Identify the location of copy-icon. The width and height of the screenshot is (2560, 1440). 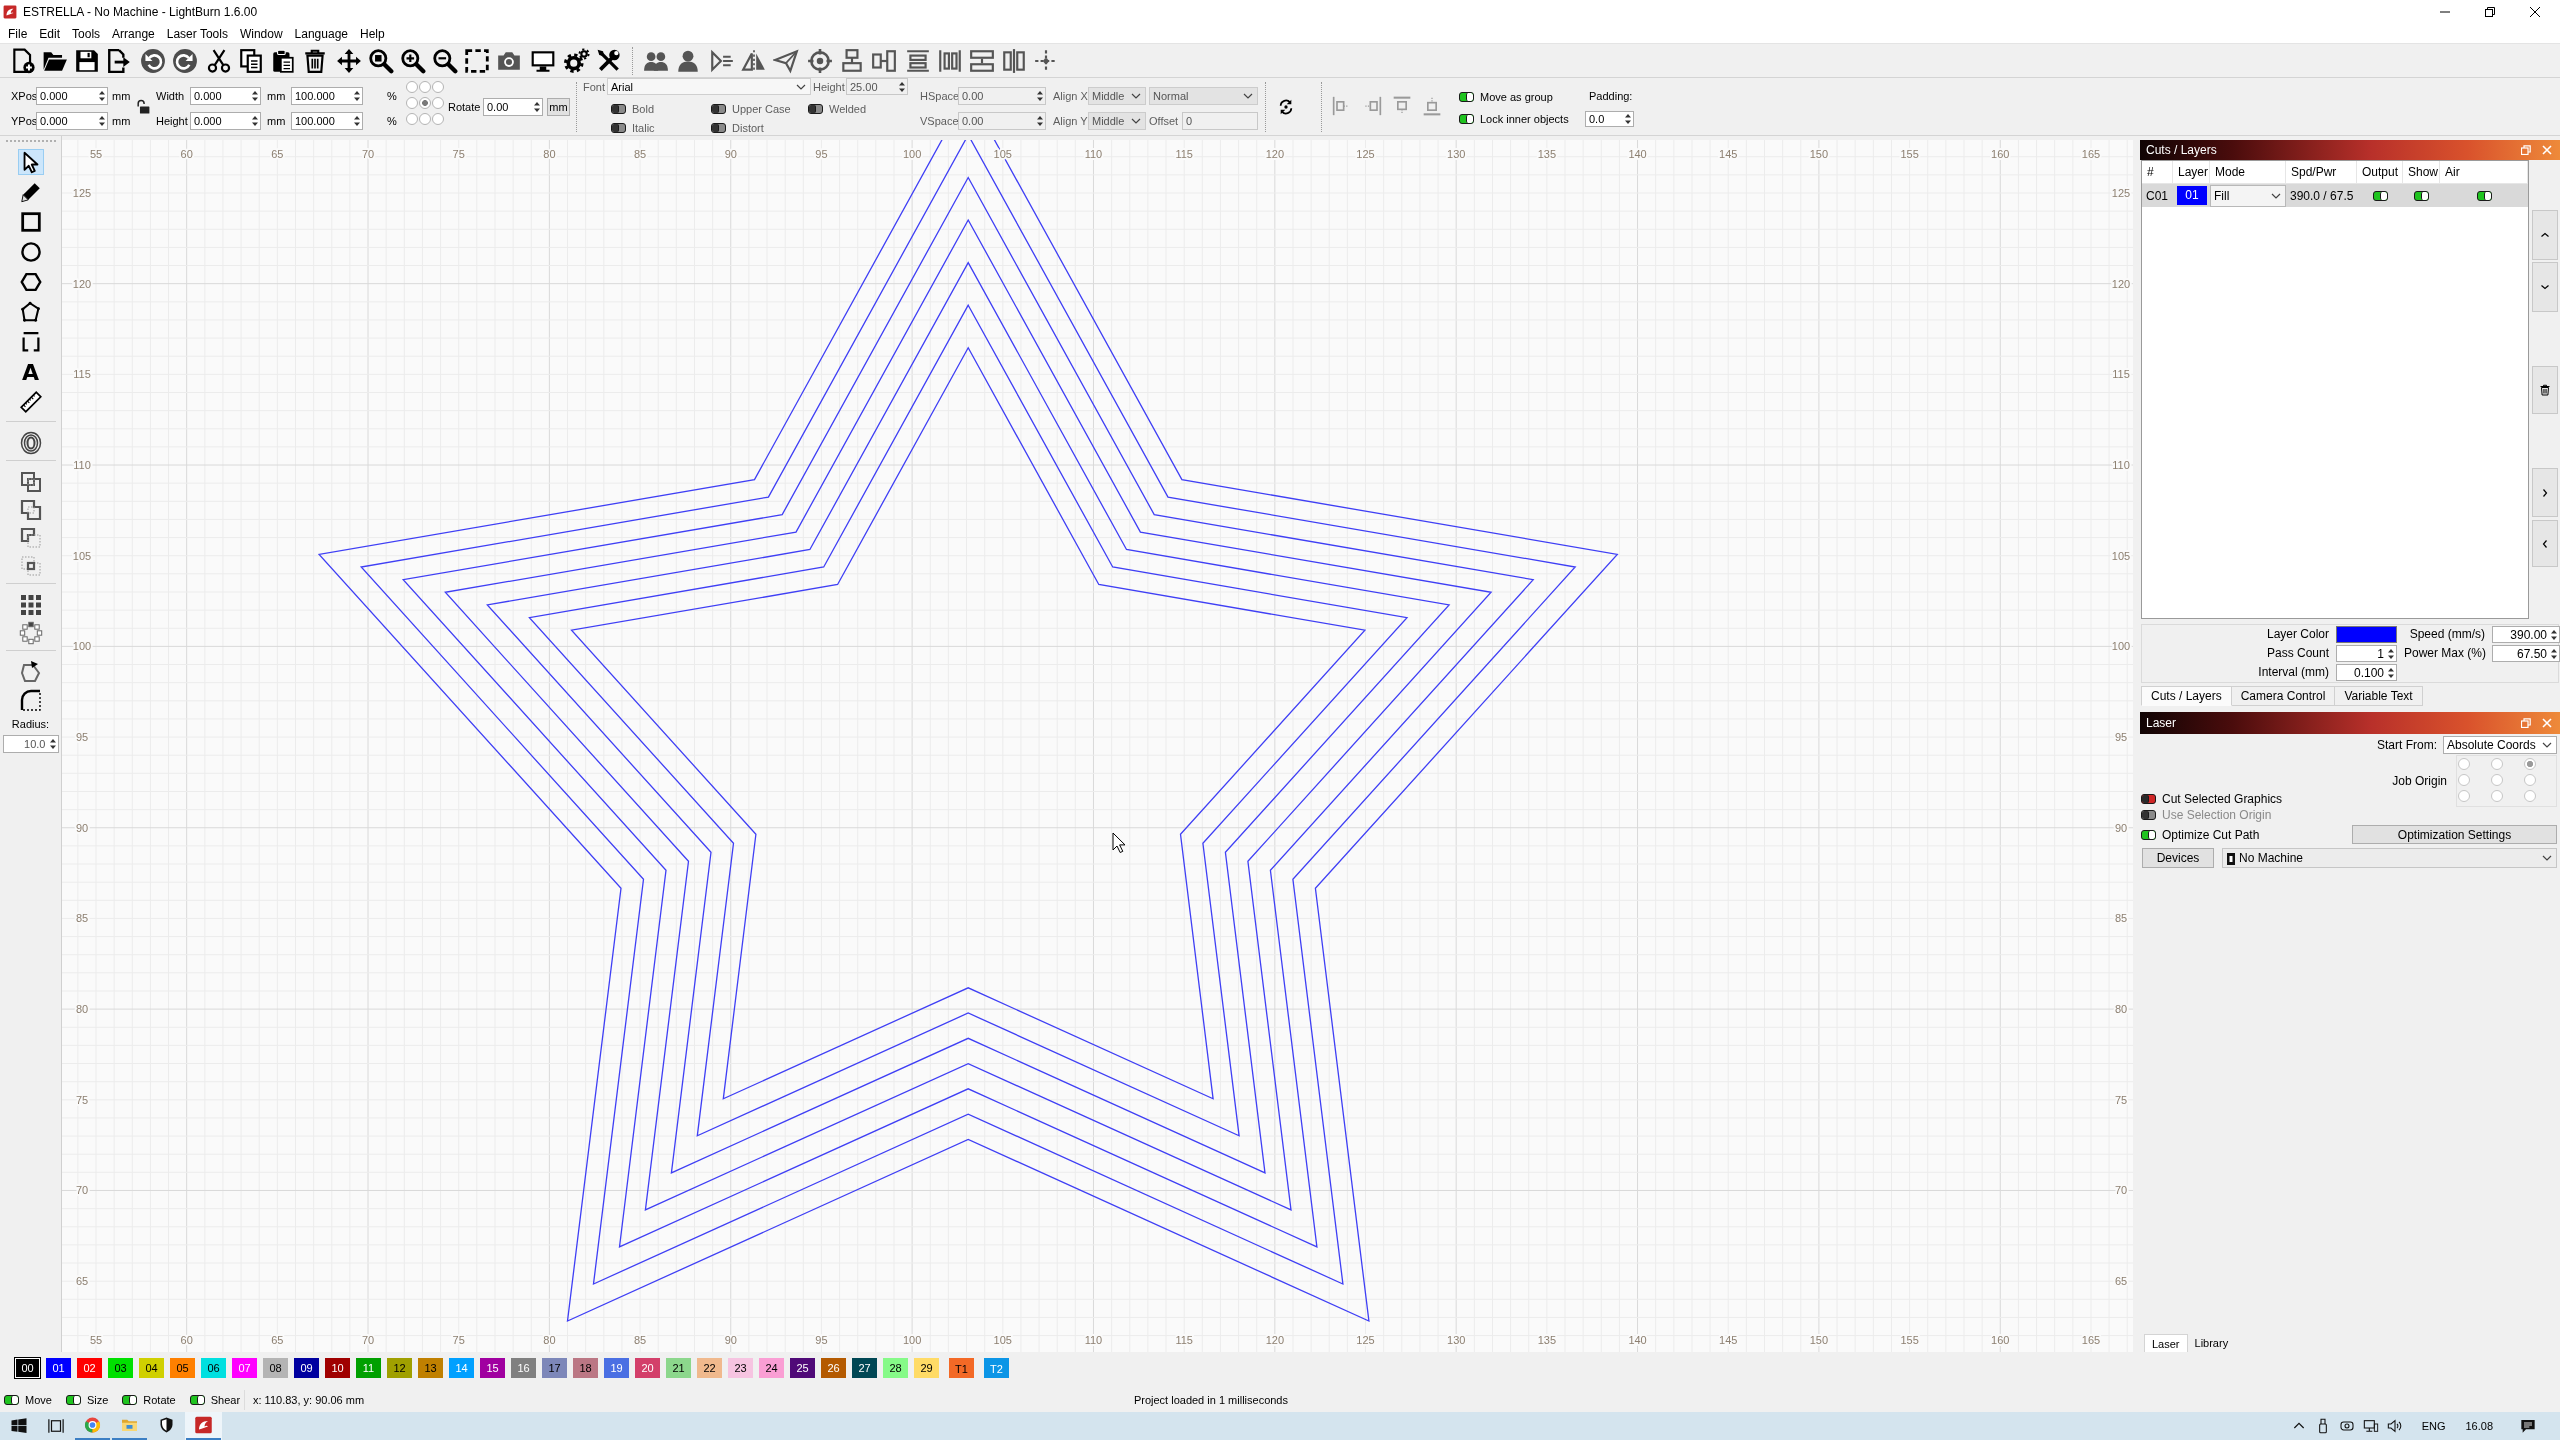
(251, 60).